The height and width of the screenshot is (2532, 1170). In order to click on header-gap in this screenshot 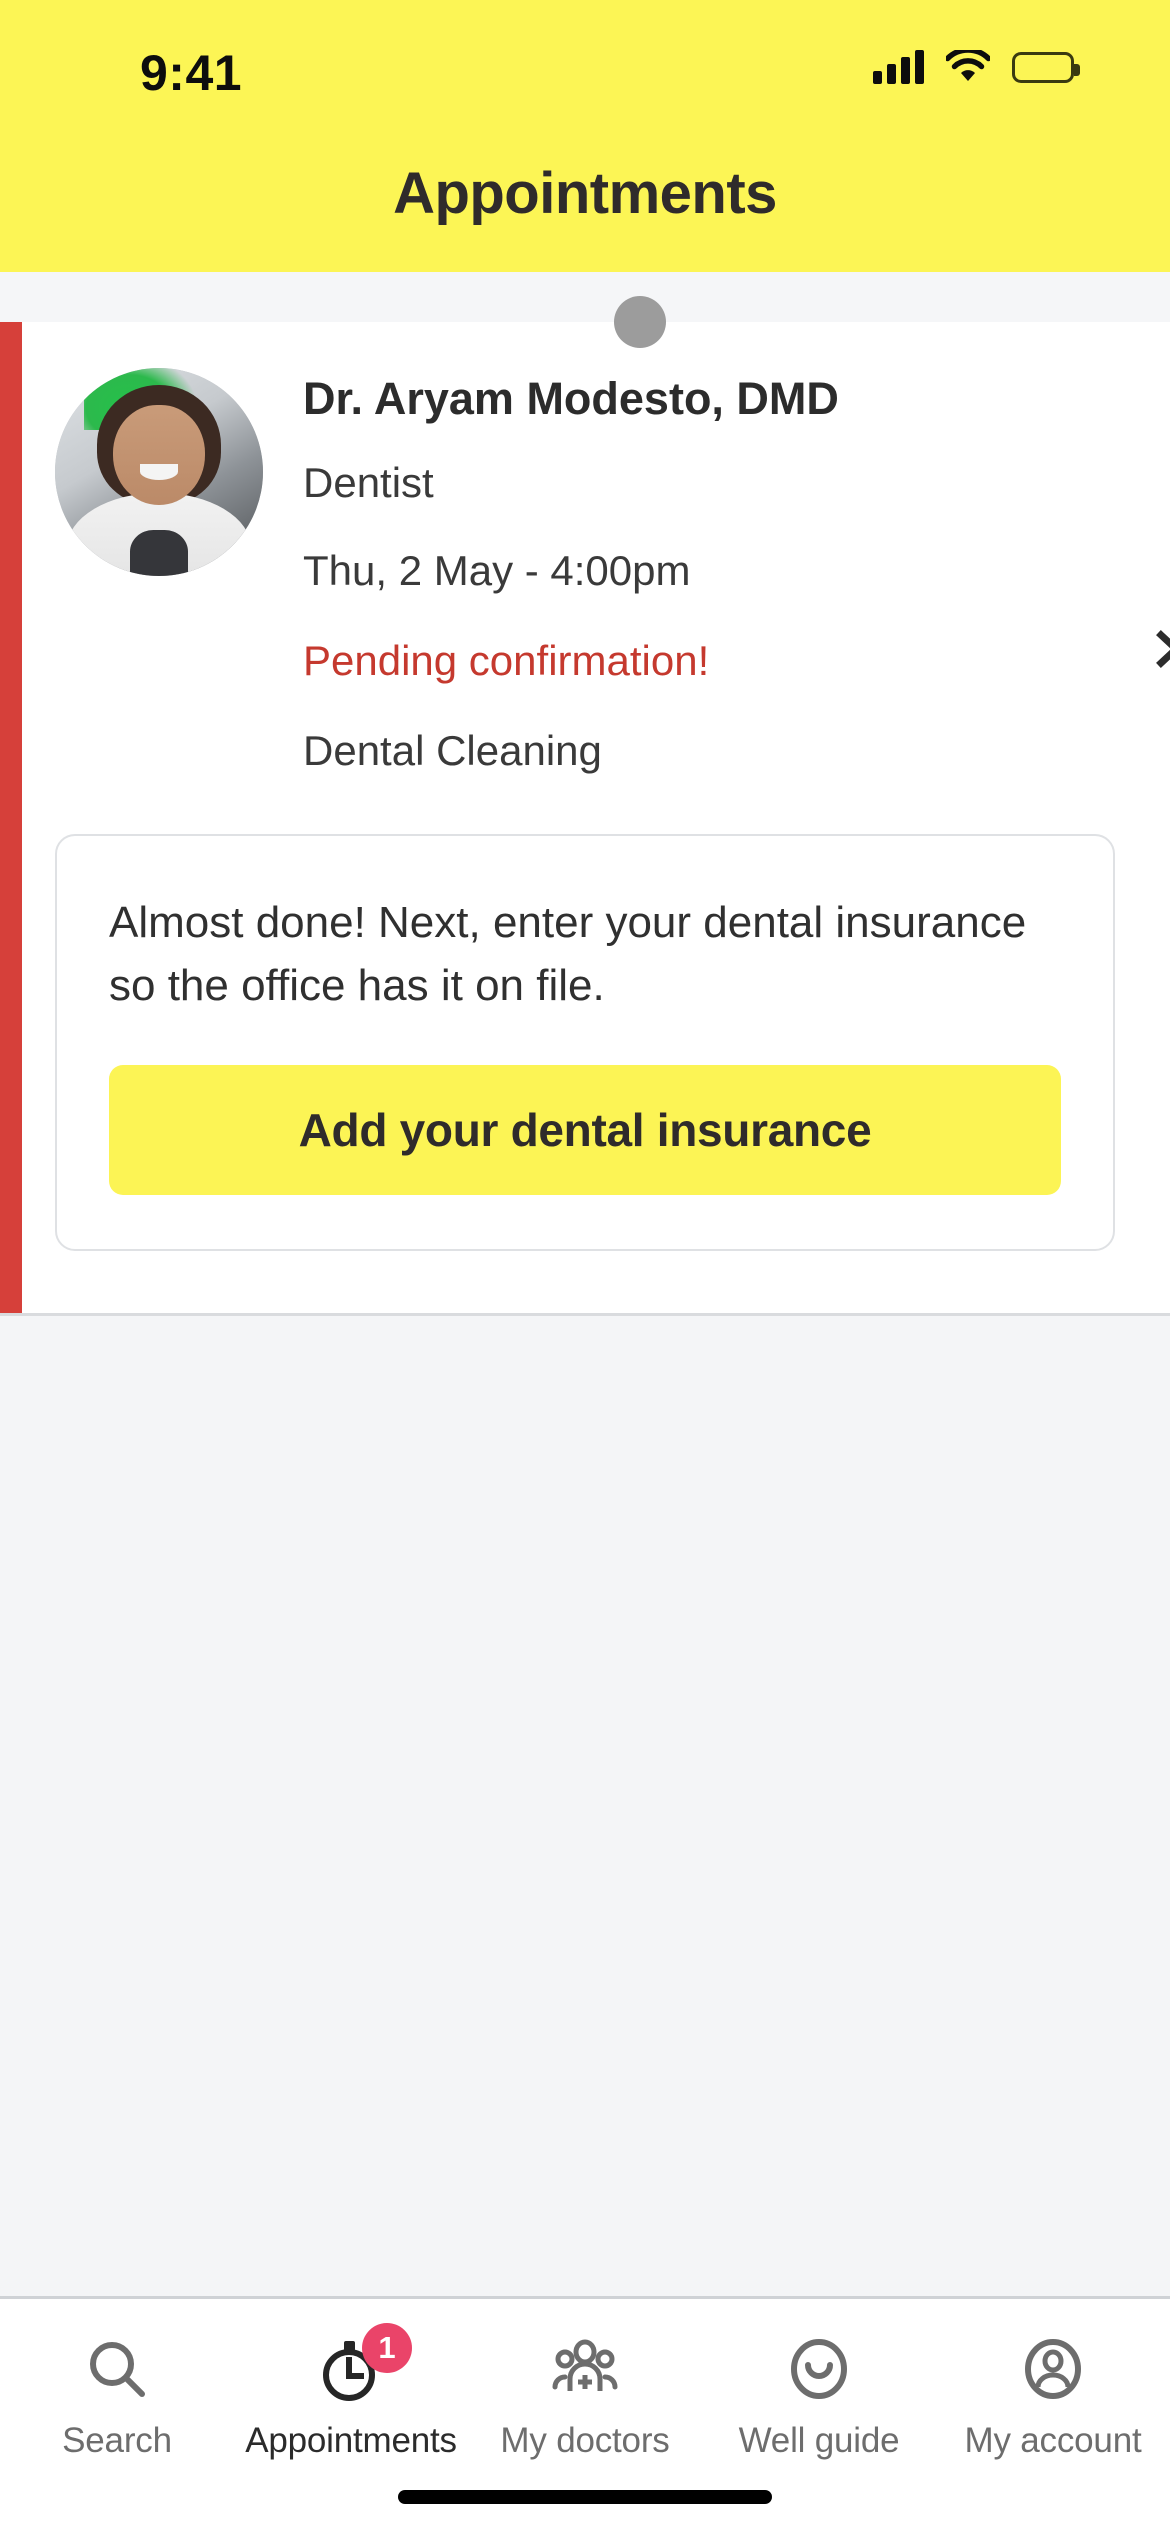, I will do `click(585, 297)`.